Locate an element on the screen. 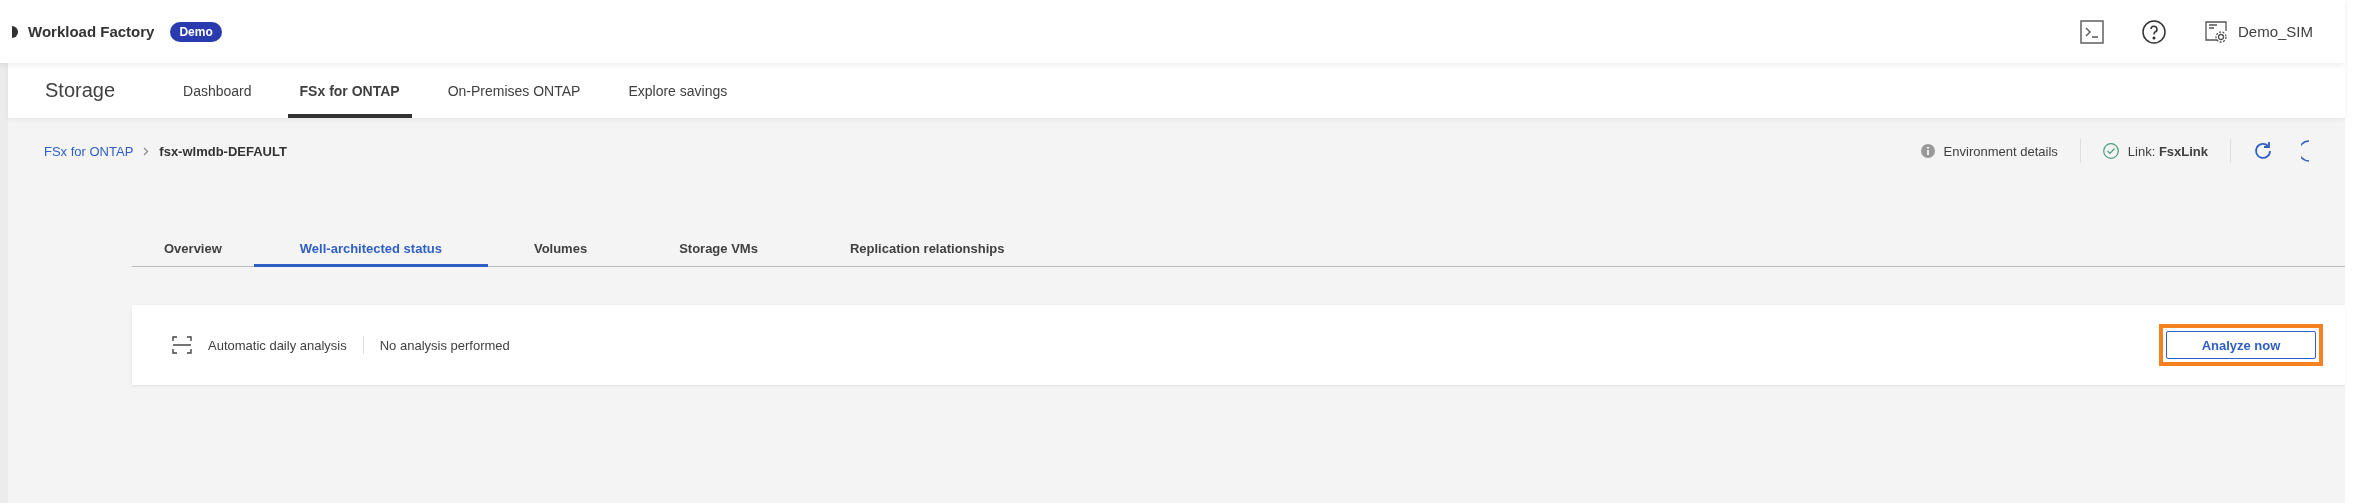 The image size is (2363, 503). help-button is located at coordinates (2153, 31).